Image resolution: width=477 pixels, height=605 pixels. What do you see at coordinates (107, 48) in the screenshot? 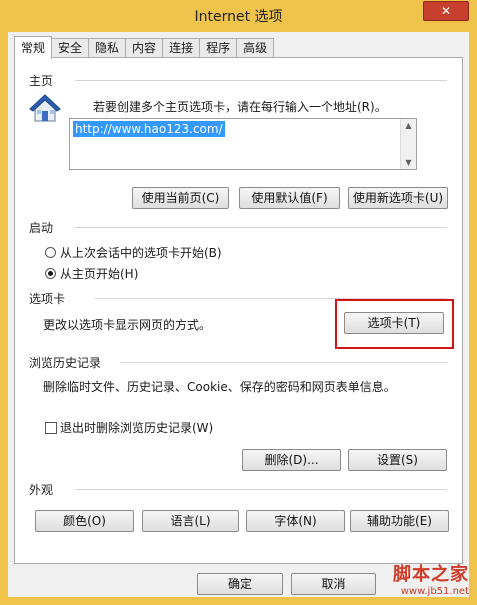
I see `tab-privacy: 隐私` at bounding box center [107, 48].